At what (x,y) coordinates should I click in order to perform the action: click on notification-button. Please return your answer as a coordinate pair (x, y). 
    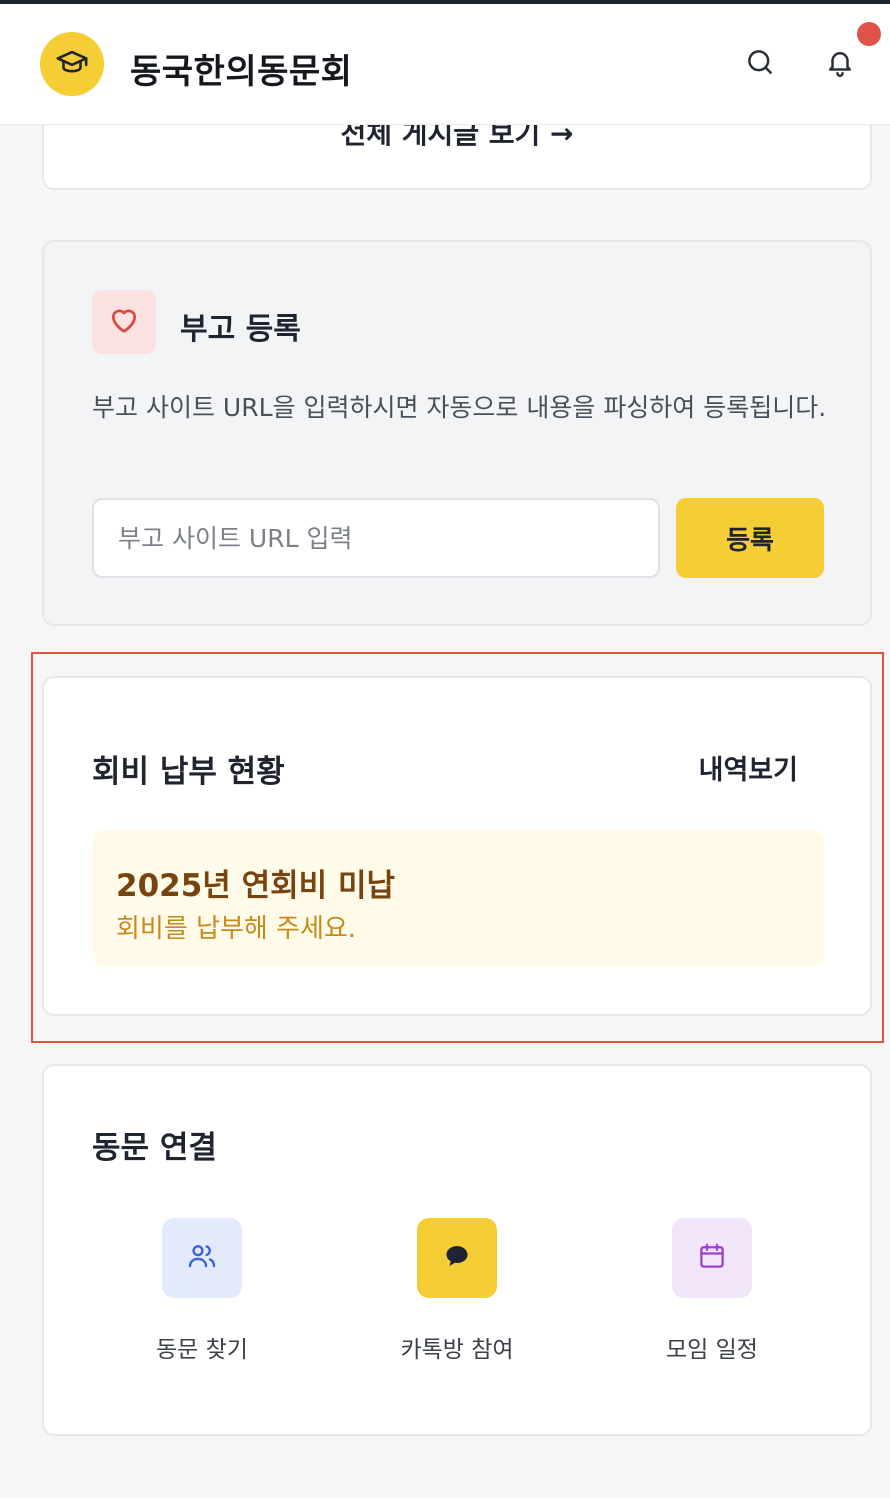
    Looking at the image, I should click on (840, 64).